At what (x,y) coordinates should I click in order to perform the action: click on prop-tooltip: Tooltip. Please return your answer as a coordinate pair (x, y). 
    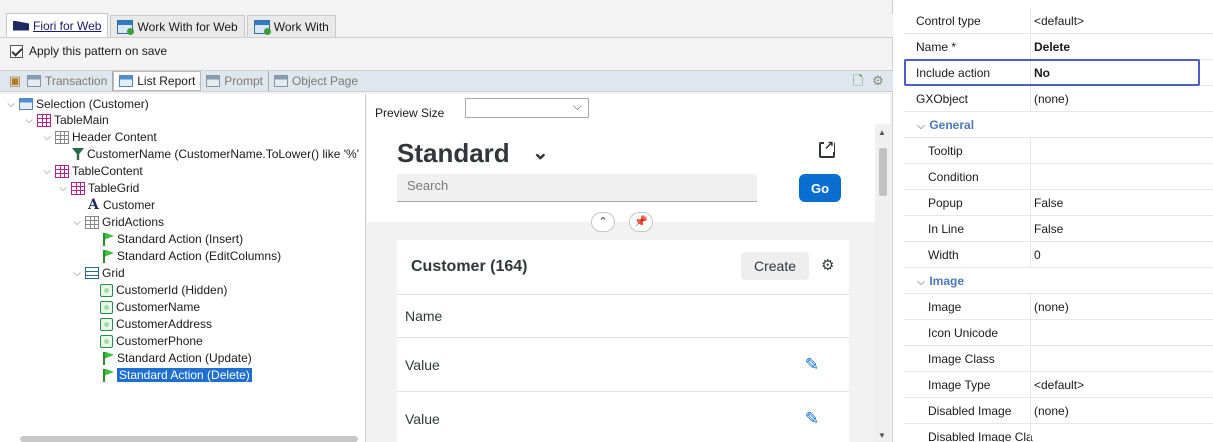
    Looking at the image, I should click on (1058, 151).